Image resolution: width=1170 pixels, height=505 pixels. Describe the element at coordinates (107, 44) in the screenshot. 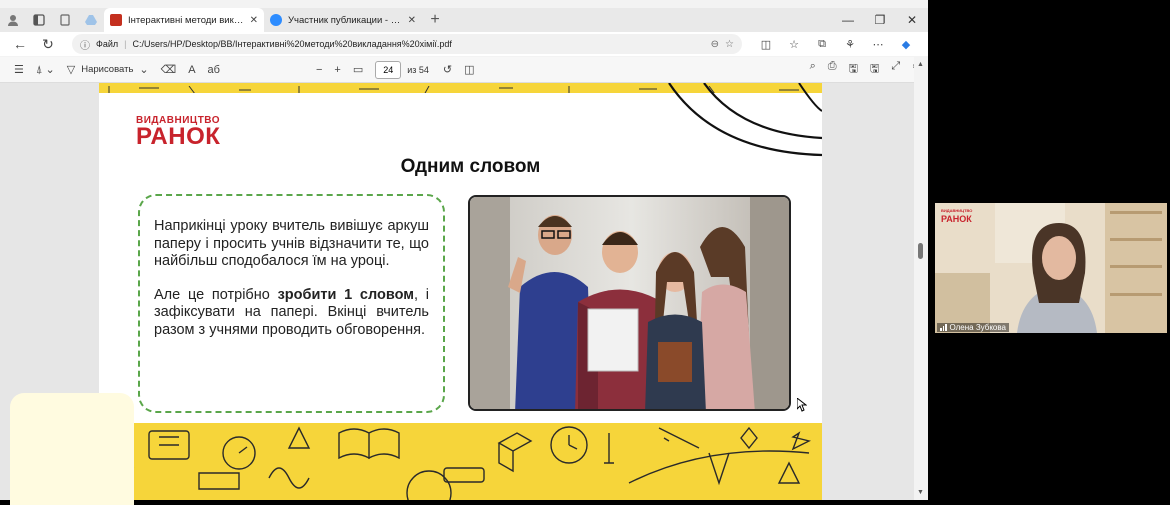

I see `scheme-label: Файл` at that location.